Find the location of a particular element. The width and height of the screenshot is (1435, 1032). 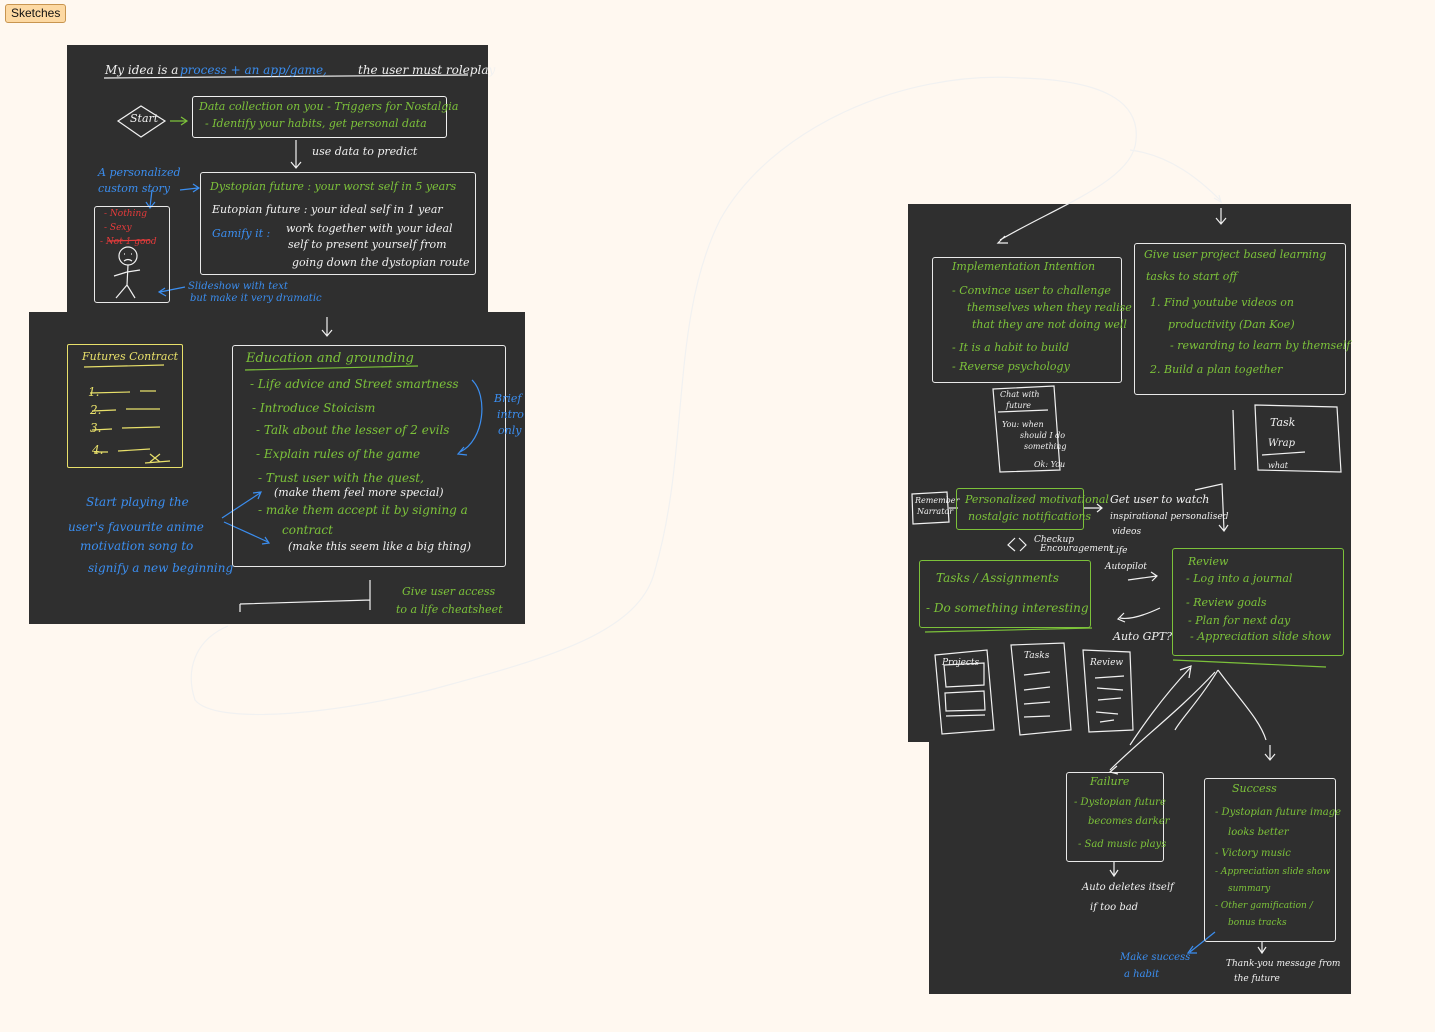

red-note-3: - Not 1 good is located at coordinates (128, 242).